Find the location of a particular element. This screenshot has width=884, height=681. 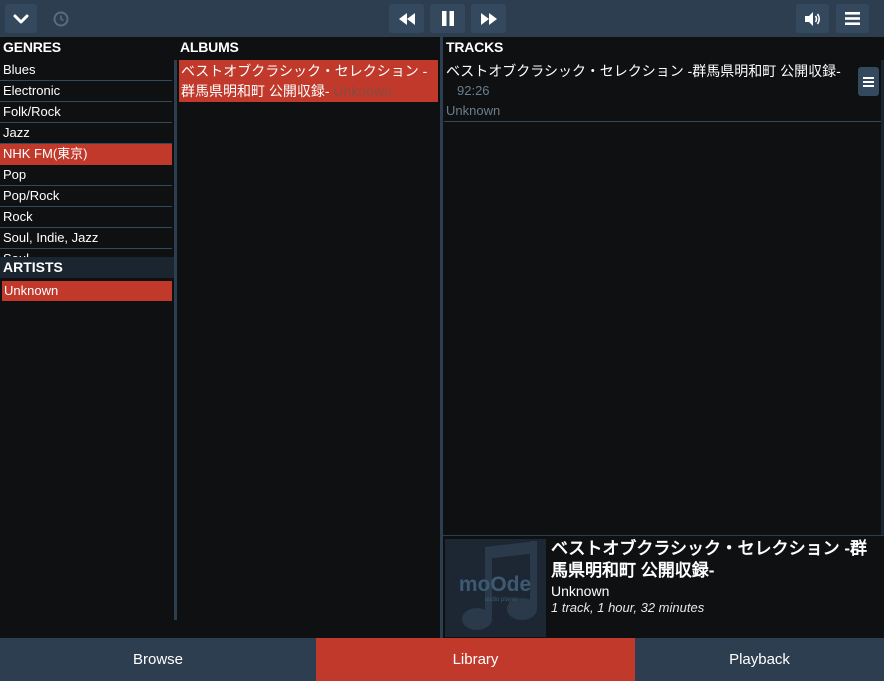

artists-scrollbar is located at coordinates (175, 340).